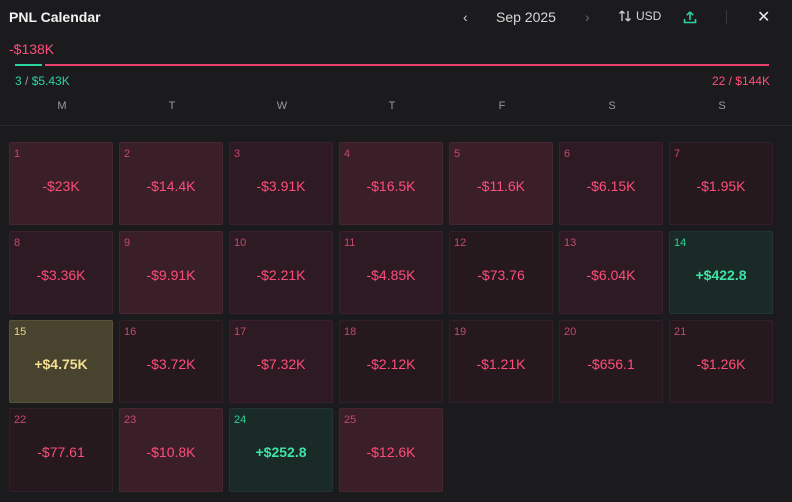  What do you see at coordinates (501, 275) in the screenshot?
I see `day-pnl-value: -$73.76` at bounding box center [501, 275].